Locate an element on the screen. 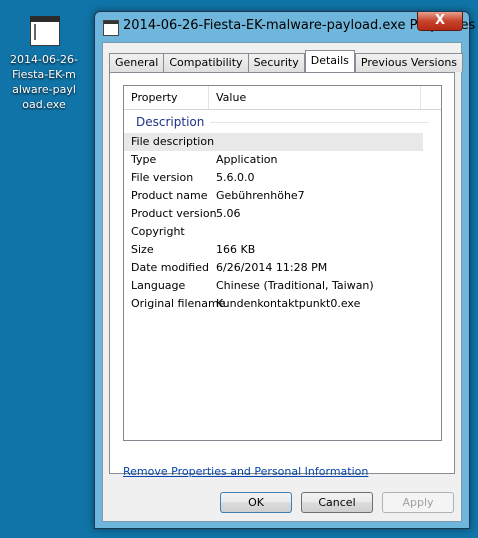 The width and height of the screenshot is (478, 538). table-row: Date modified 6/26/2014 11:28 PM is located at coordinates (282, 268).